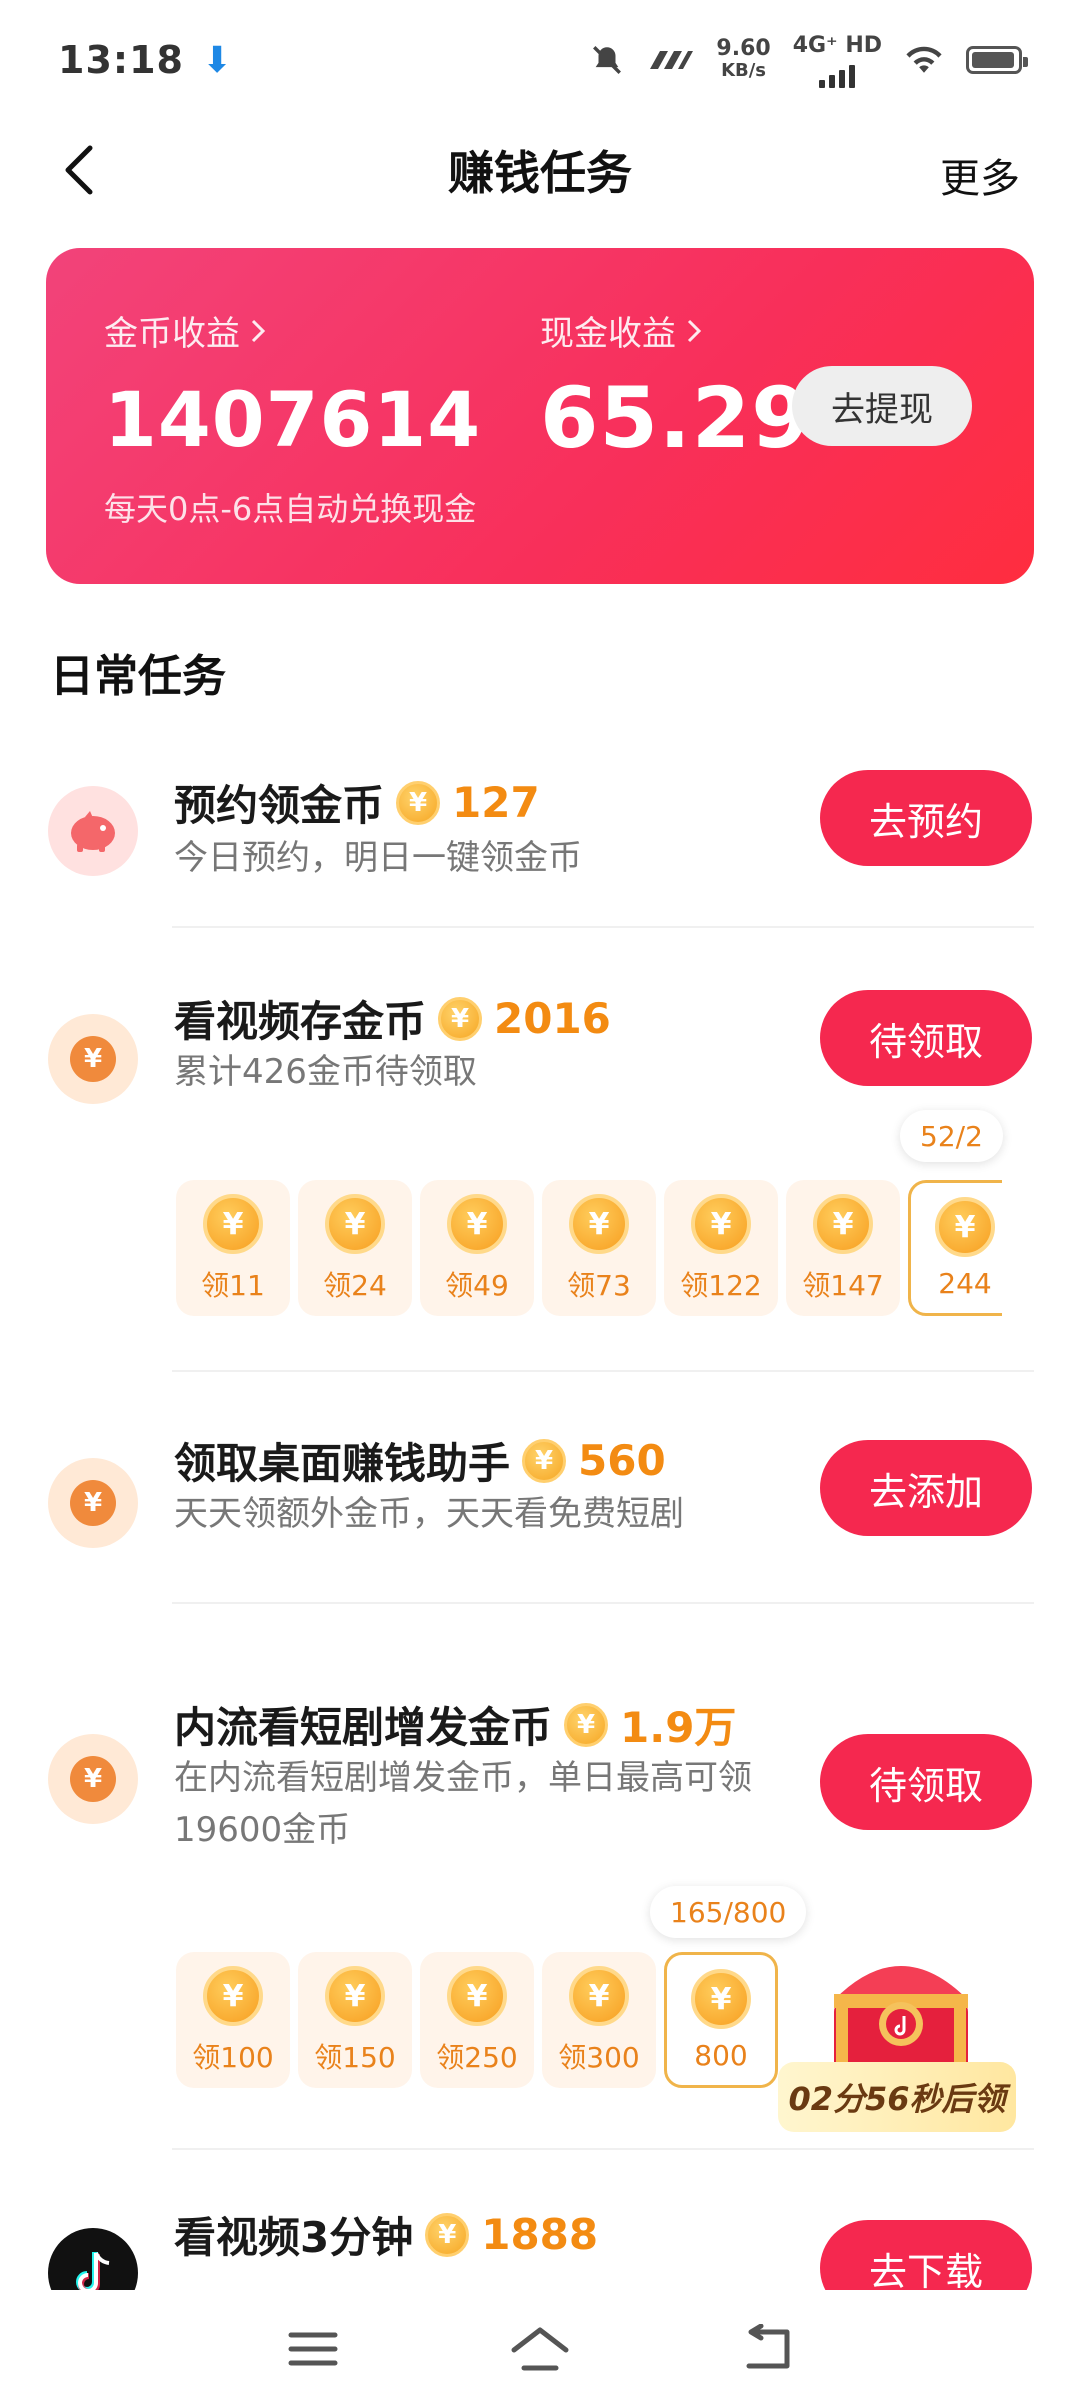 Image resolution: width=1080 pixels, height=2408 pixels. I want to click on system-nav-bar, so click(540, 2349).